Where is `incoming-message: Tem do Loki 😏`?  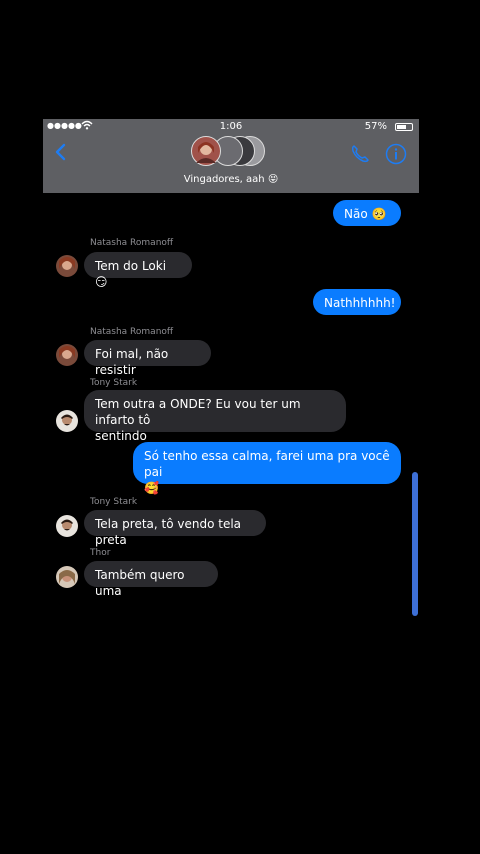 incoming-message: Tem do Loki 😏 is located at coordinates (138, 270).